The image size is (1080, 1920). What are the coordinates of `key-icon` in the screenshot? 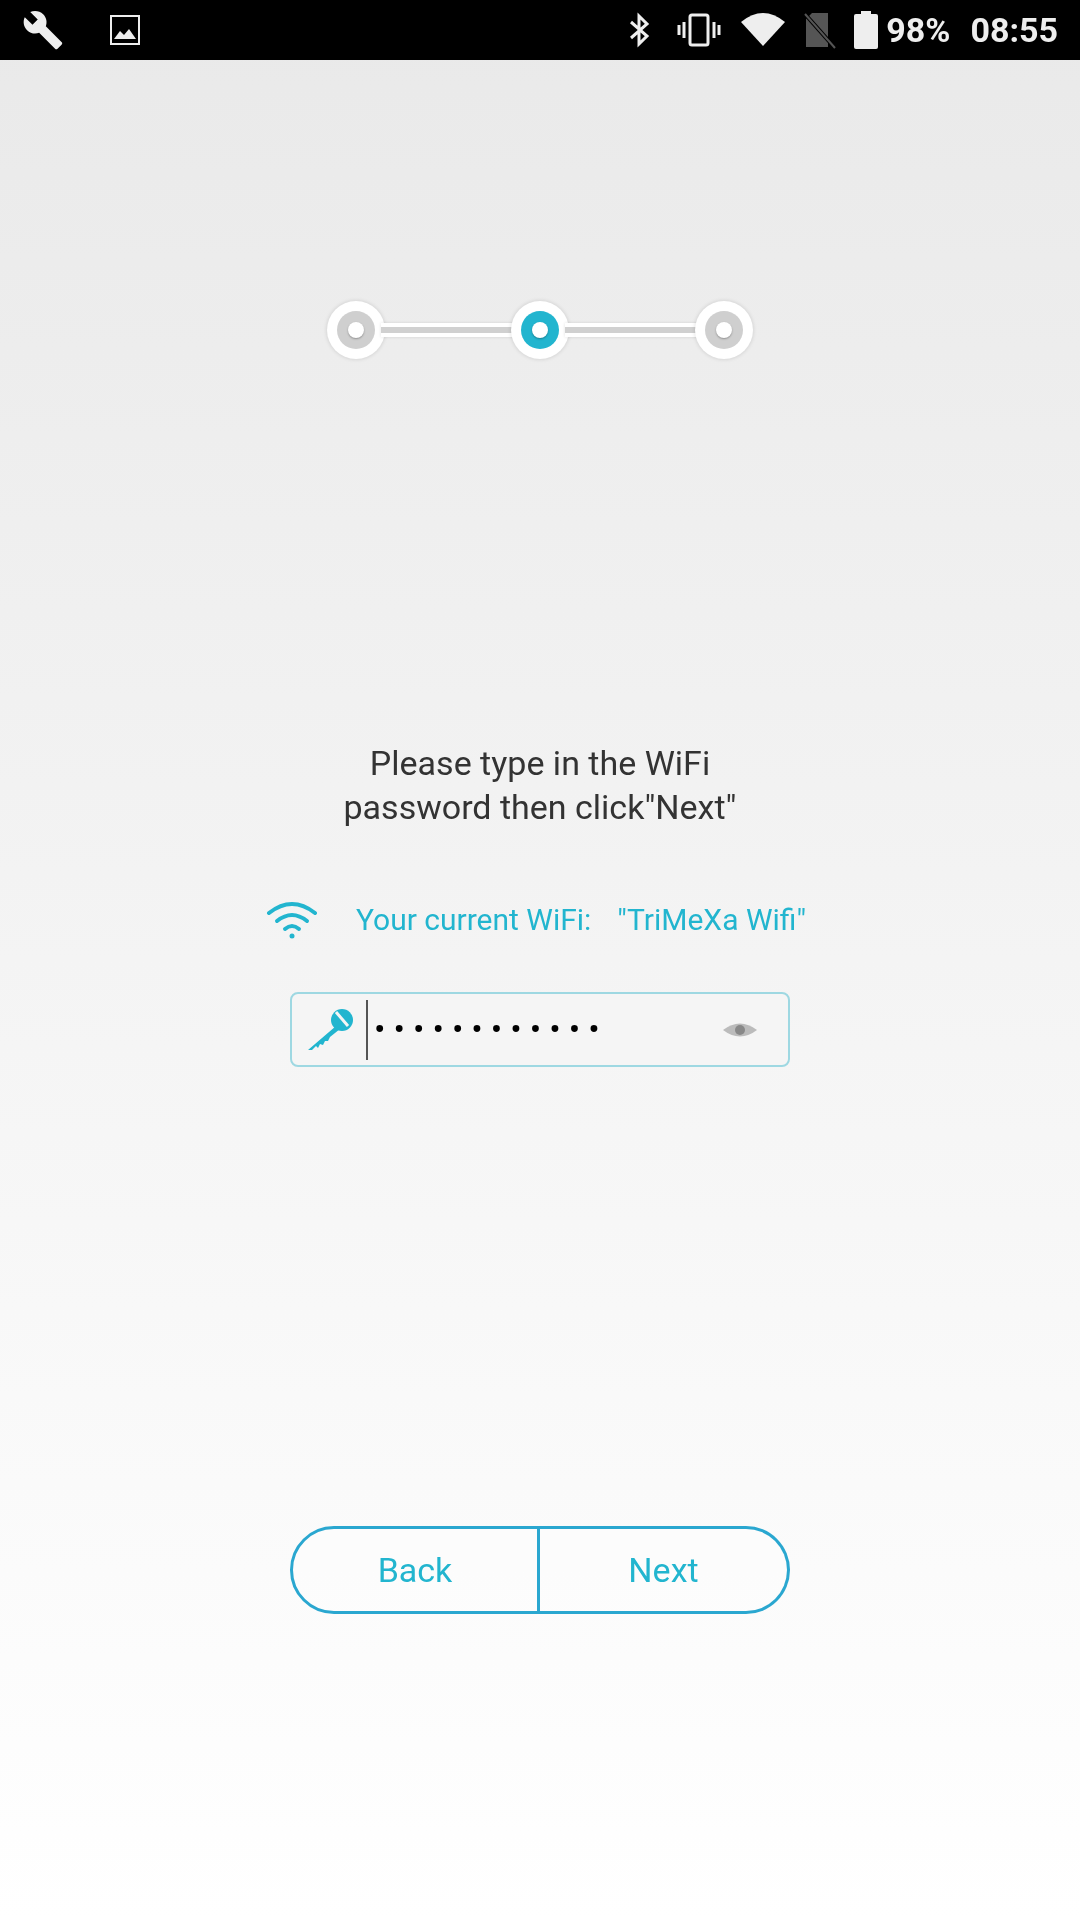 It's located at (330, 1029).